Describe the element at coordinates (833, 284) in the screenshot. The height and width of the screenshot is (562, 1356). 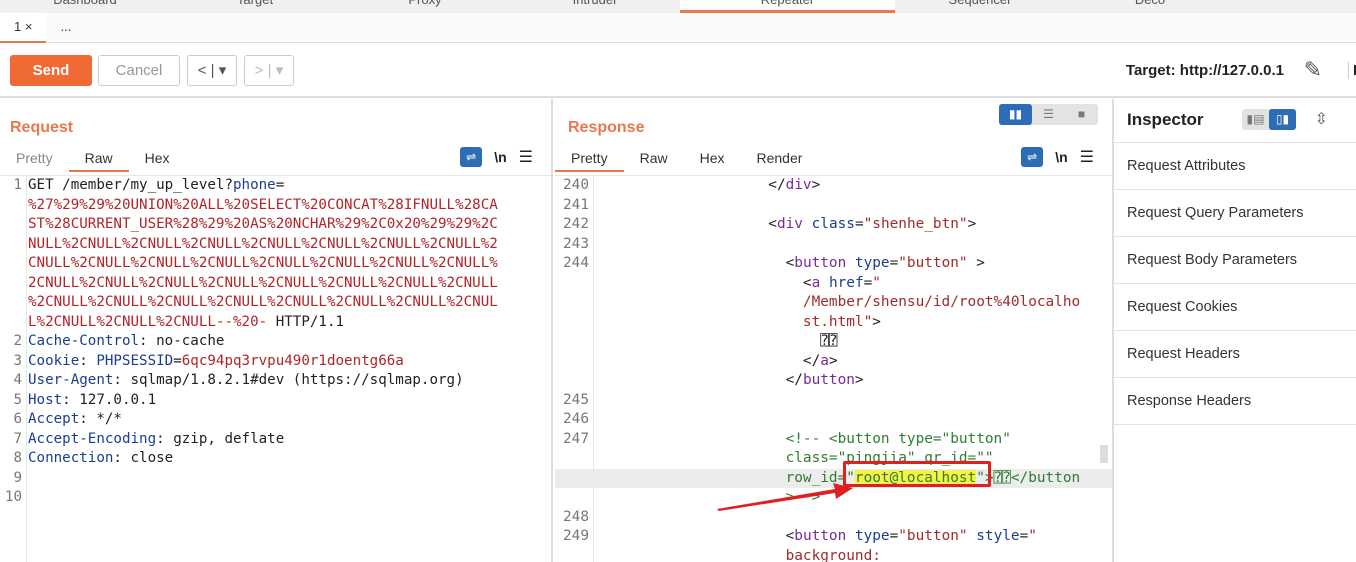
I see `code-line: <a href="` at that location.